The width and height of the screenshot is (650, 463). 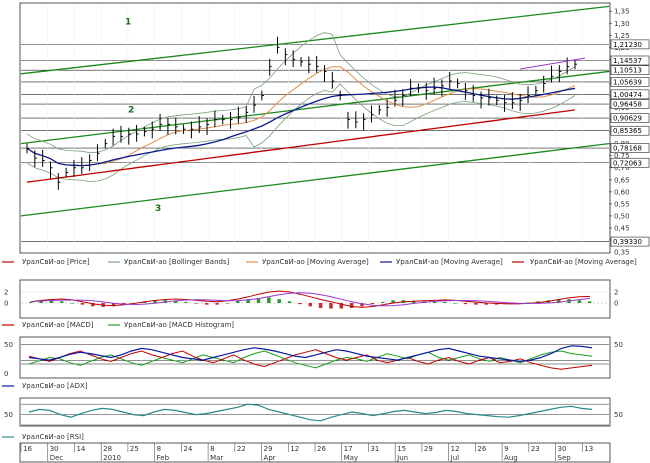 I want to click on y-tick-label: 0,60, so click(x=622, y=192).